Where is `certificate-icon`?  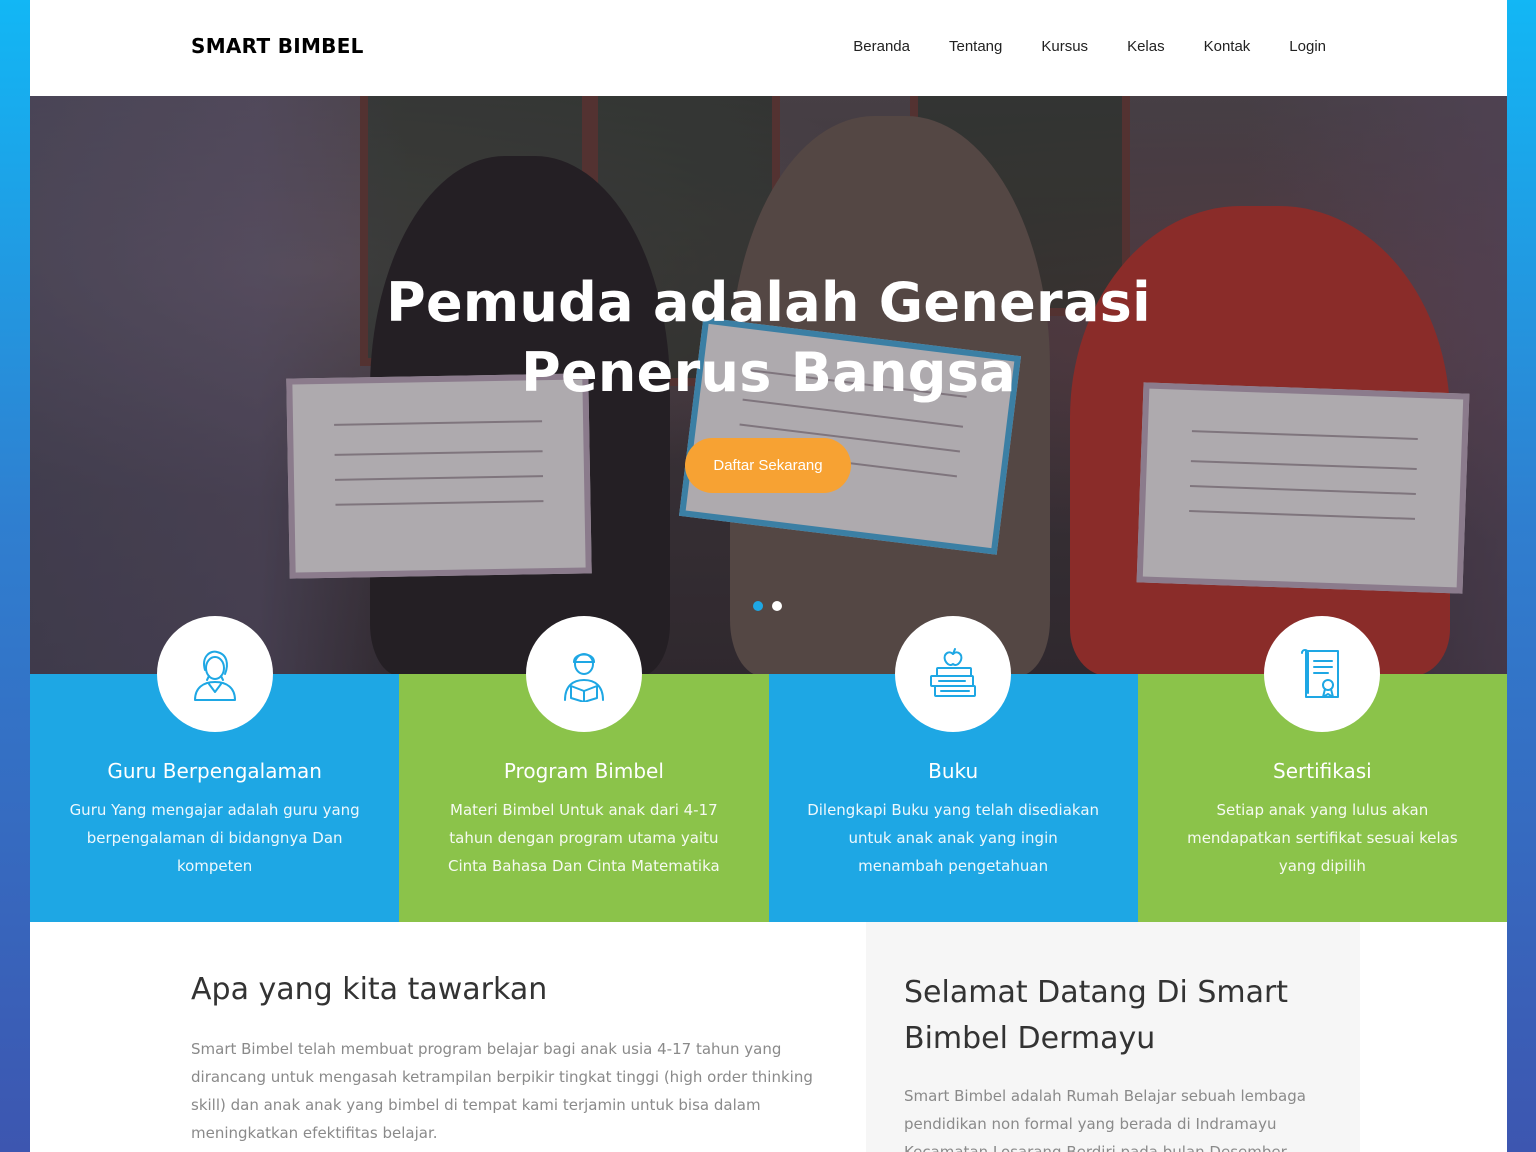 certificate-icon is located at coordinates (1320, 673).